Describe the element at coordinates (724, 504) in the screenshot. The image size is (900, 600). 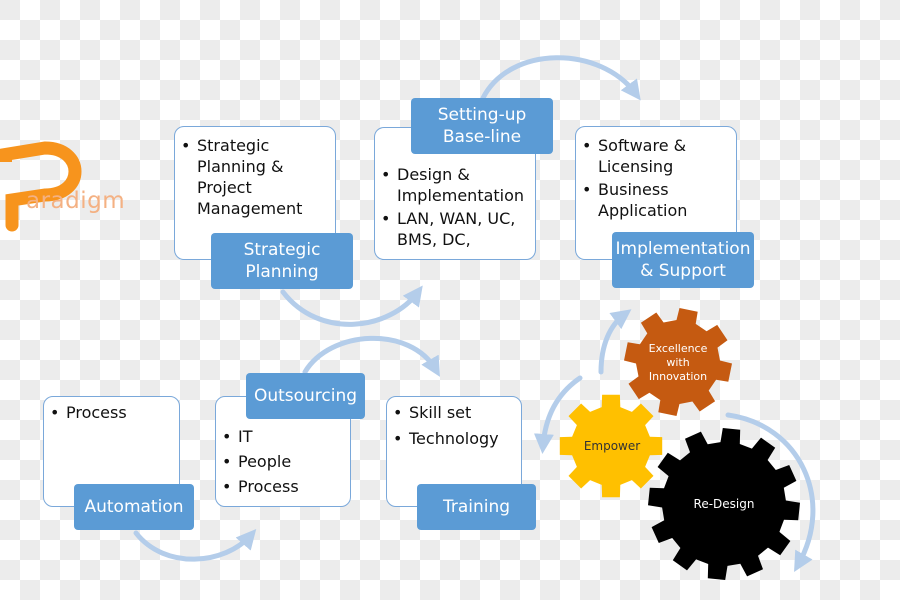
I see `gear-label-redesign: Re-Design` at that location.